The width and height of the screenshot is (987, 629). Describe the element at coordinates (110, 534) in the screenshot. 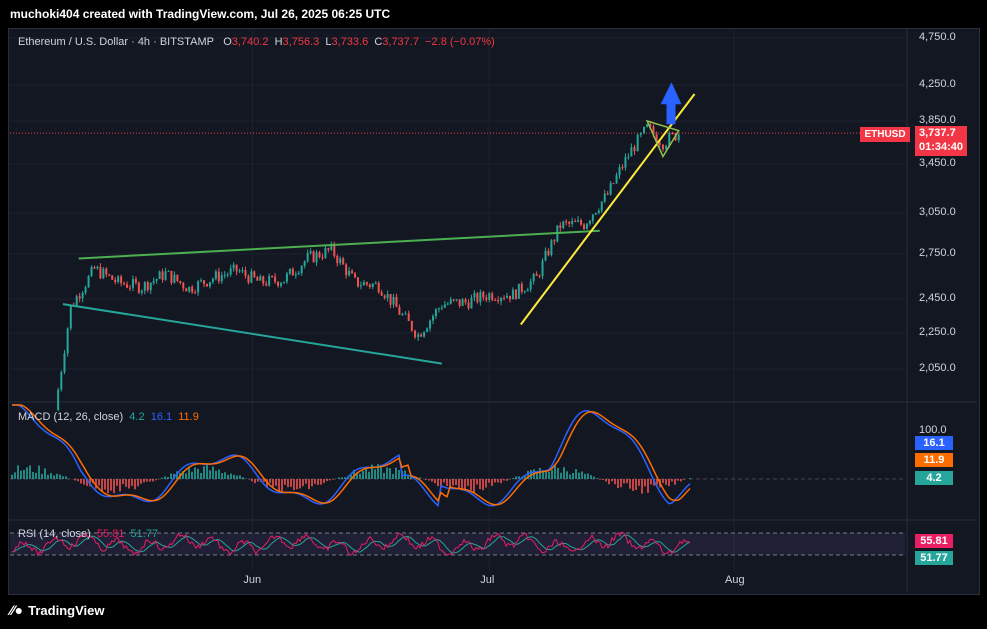

I see `rsi-value: 55.81` at that location.